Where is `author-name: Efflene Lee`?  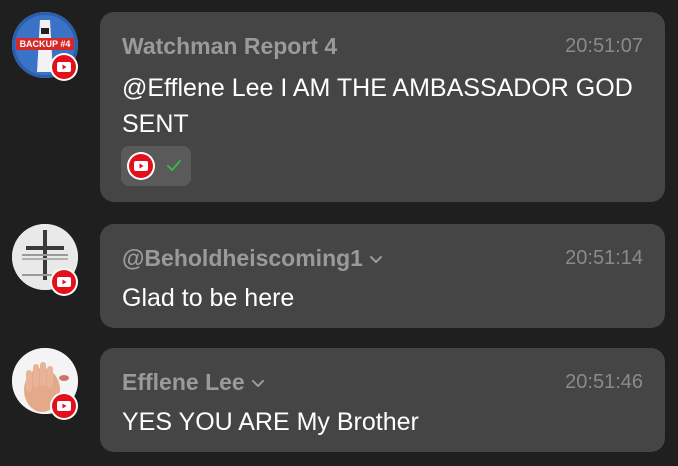
author-name: Efflene Lee is located at coordinates (193, 382).